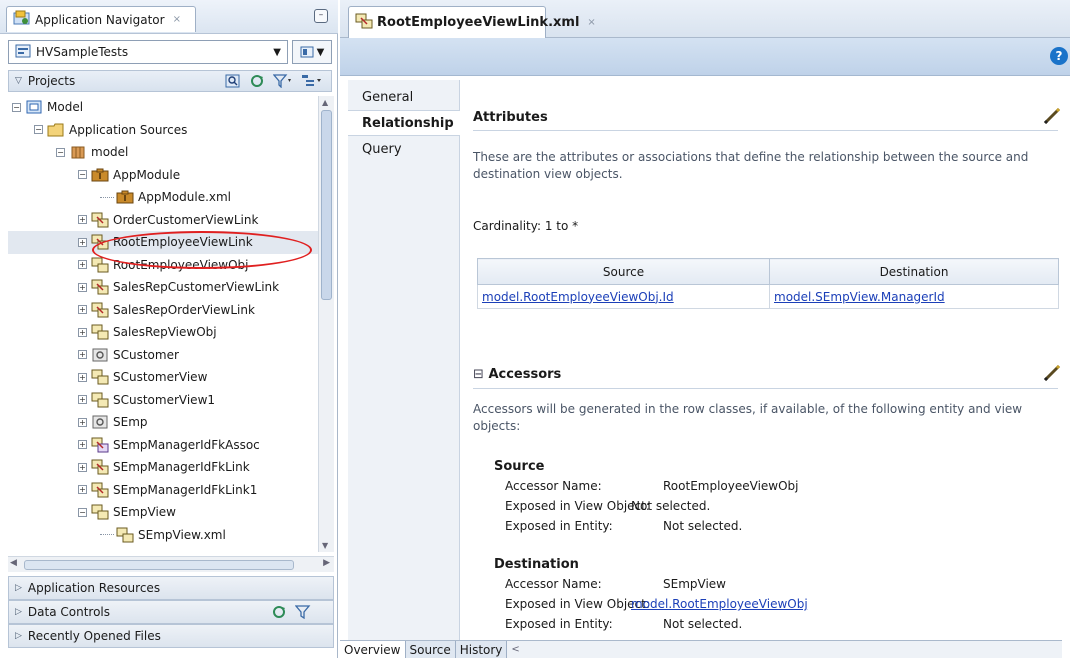  I want to click on tree-item-label: SEmpManagerIdFkAssoc, so click(186, 444).